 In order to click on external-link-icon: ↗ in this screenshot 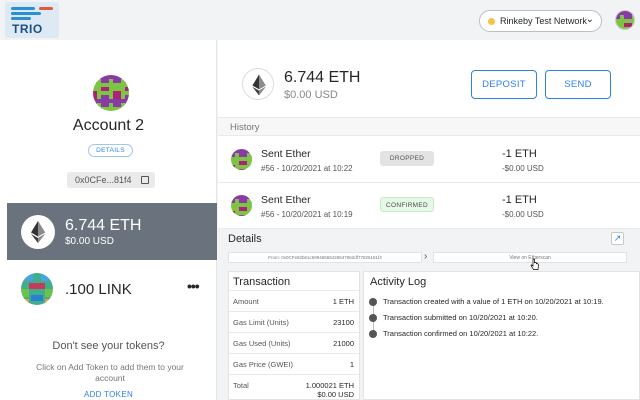, I will do `click(617, 238)`.